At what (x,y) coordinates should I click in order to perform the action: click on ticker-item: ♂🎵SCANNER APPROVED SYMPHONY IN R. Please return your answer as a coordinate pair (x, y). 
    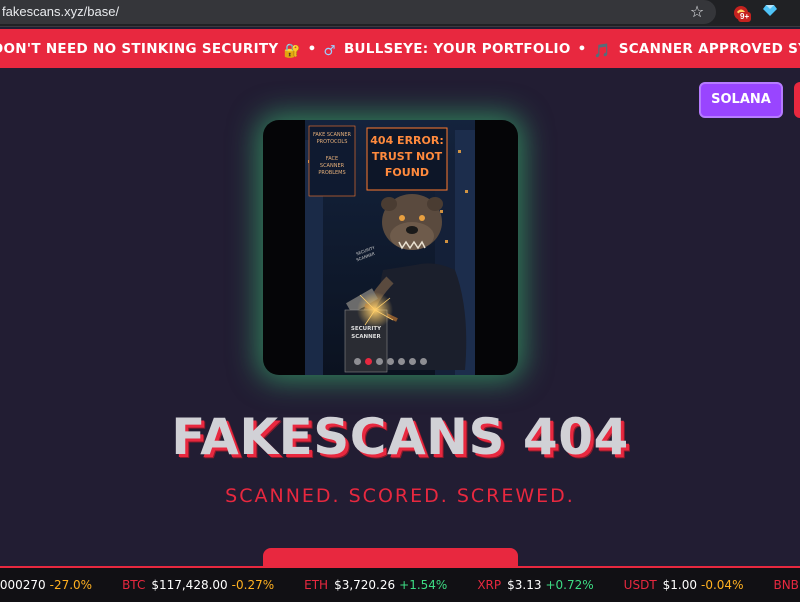
    Looking at the image, I should click on (696, 50).